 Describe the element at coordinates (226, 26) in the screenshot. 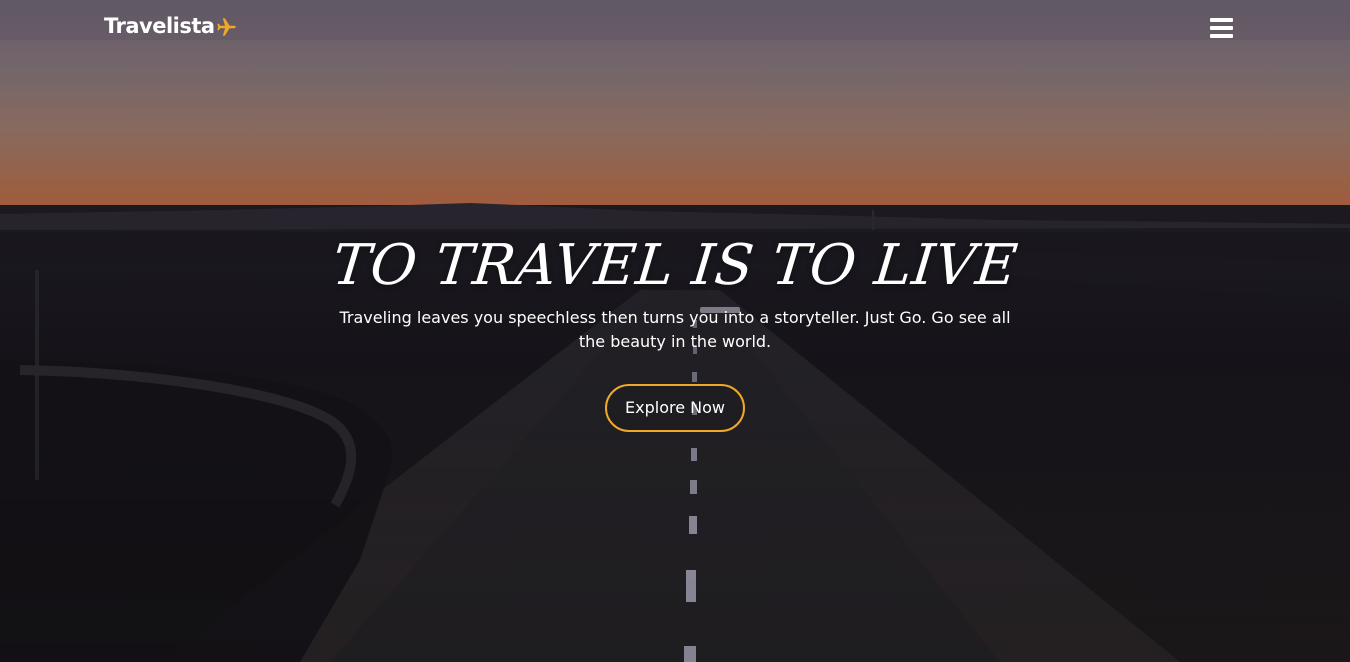

I see `airplane-icon` at that location.